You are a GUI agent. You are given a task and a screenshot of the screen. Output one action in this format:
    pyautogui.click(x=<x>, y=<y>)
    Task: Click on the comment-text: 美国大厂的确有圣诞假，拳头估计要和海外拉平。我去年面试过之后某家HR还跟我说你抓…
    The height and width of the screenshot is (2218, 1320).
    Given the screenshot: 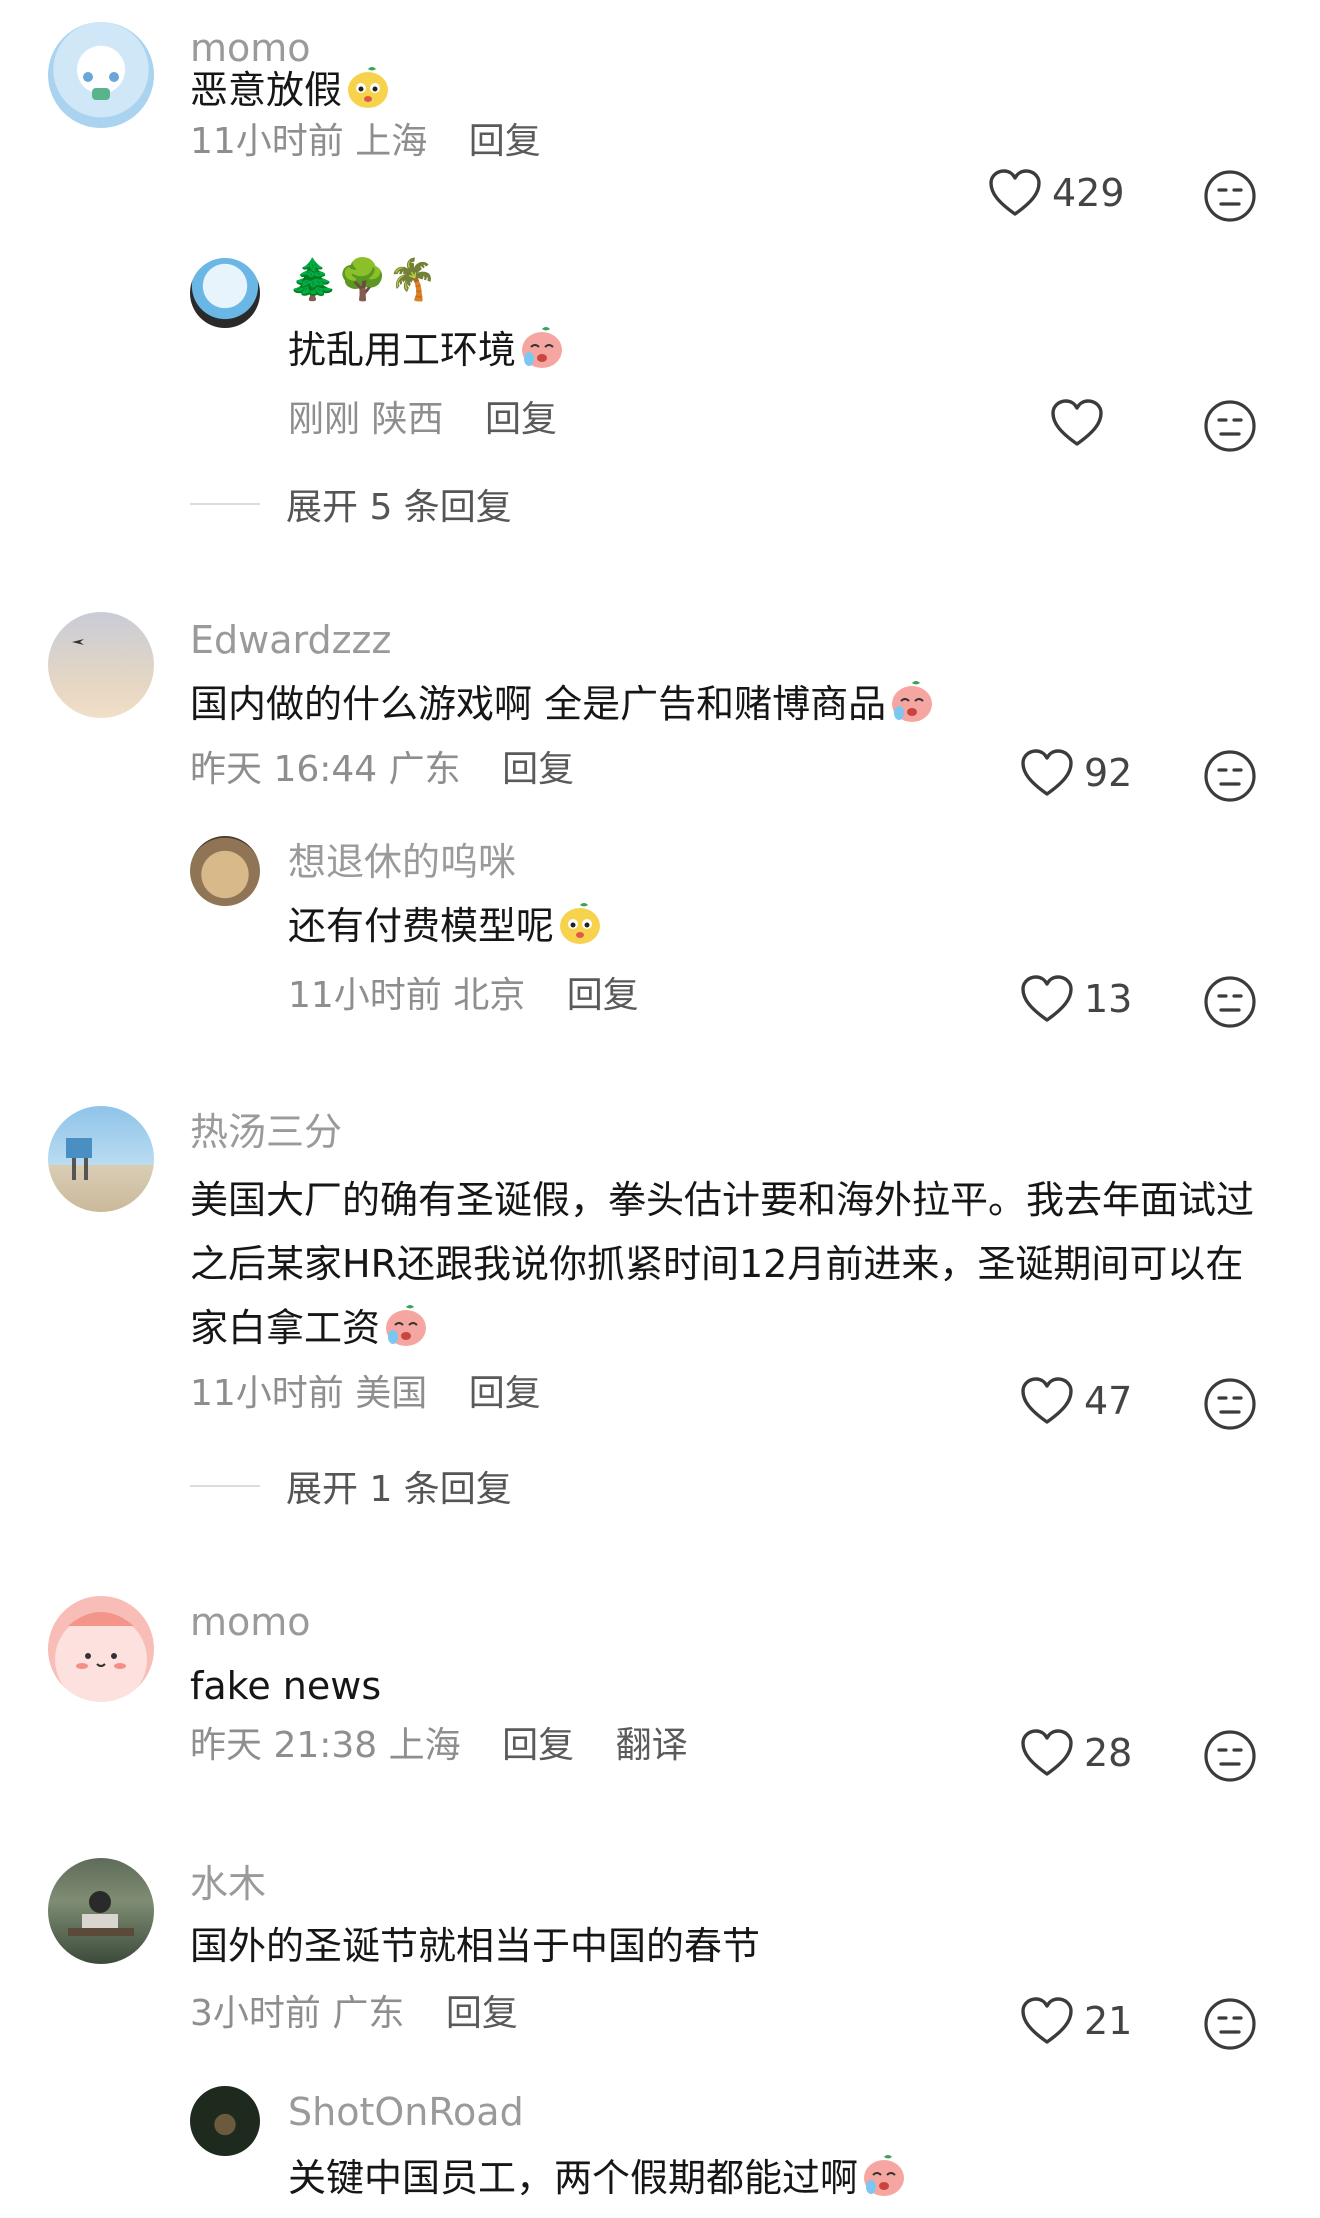 What is the action you would take?
    pyautogui.click(x=722, y=1264)
    